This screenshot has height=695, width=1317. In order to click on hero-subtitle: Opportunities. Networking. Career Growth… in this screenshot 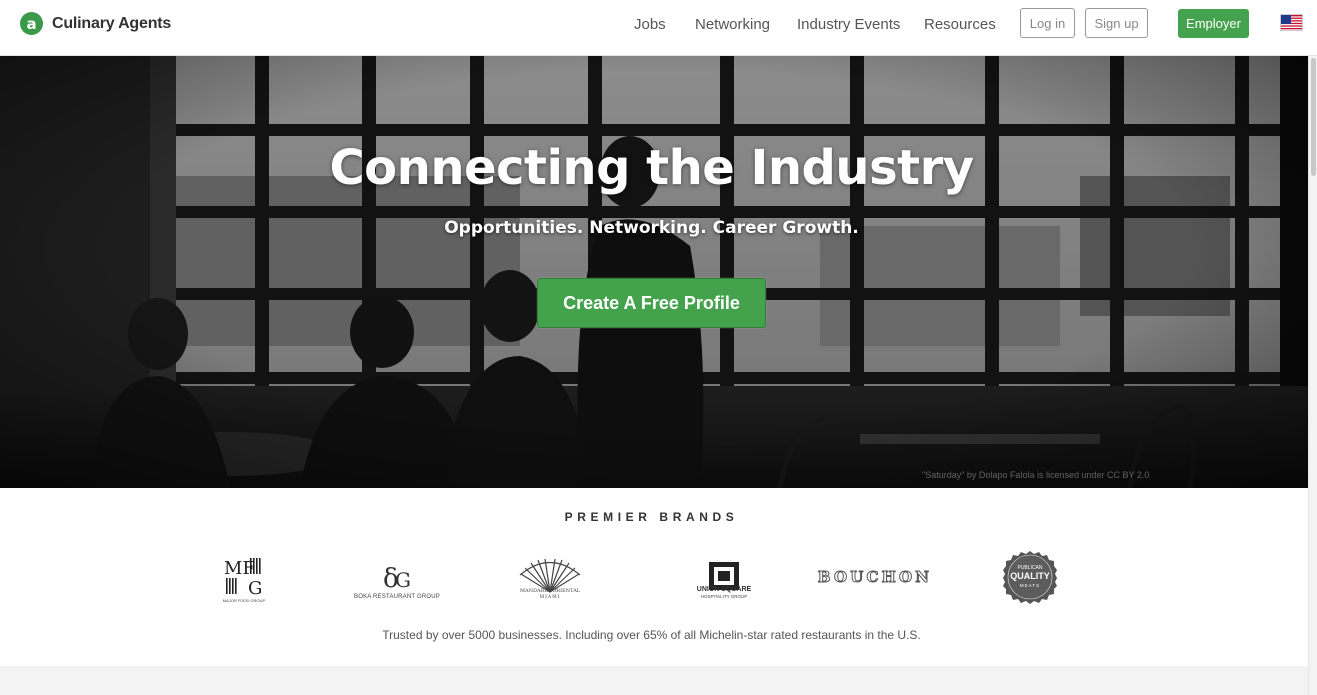, I will do `click(651, 228)`.